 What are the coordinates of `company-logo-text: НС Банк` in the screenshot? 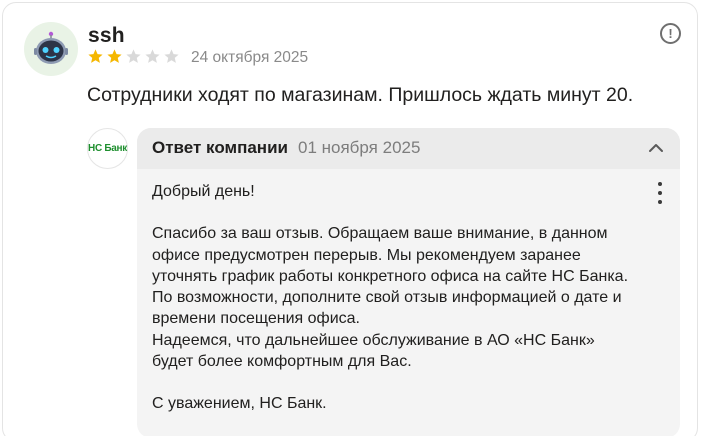 It's located at (107, 148).